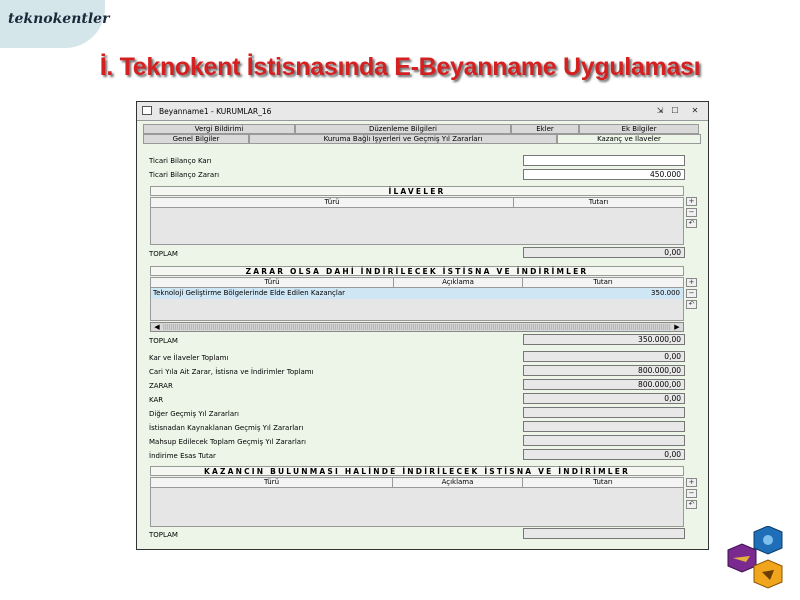  I want to click on horizontal-scrollbar: ◀ ▶, so click(417, 327).